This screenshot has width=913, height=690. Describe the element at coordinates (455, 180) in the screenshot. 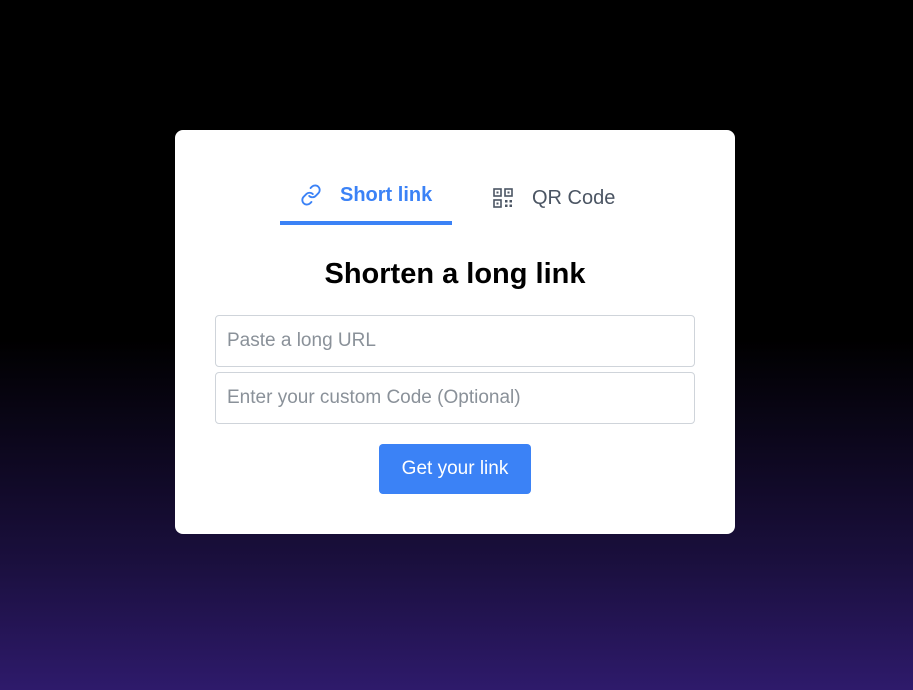

I see `tab-bar: Short link QR Code` at that location.